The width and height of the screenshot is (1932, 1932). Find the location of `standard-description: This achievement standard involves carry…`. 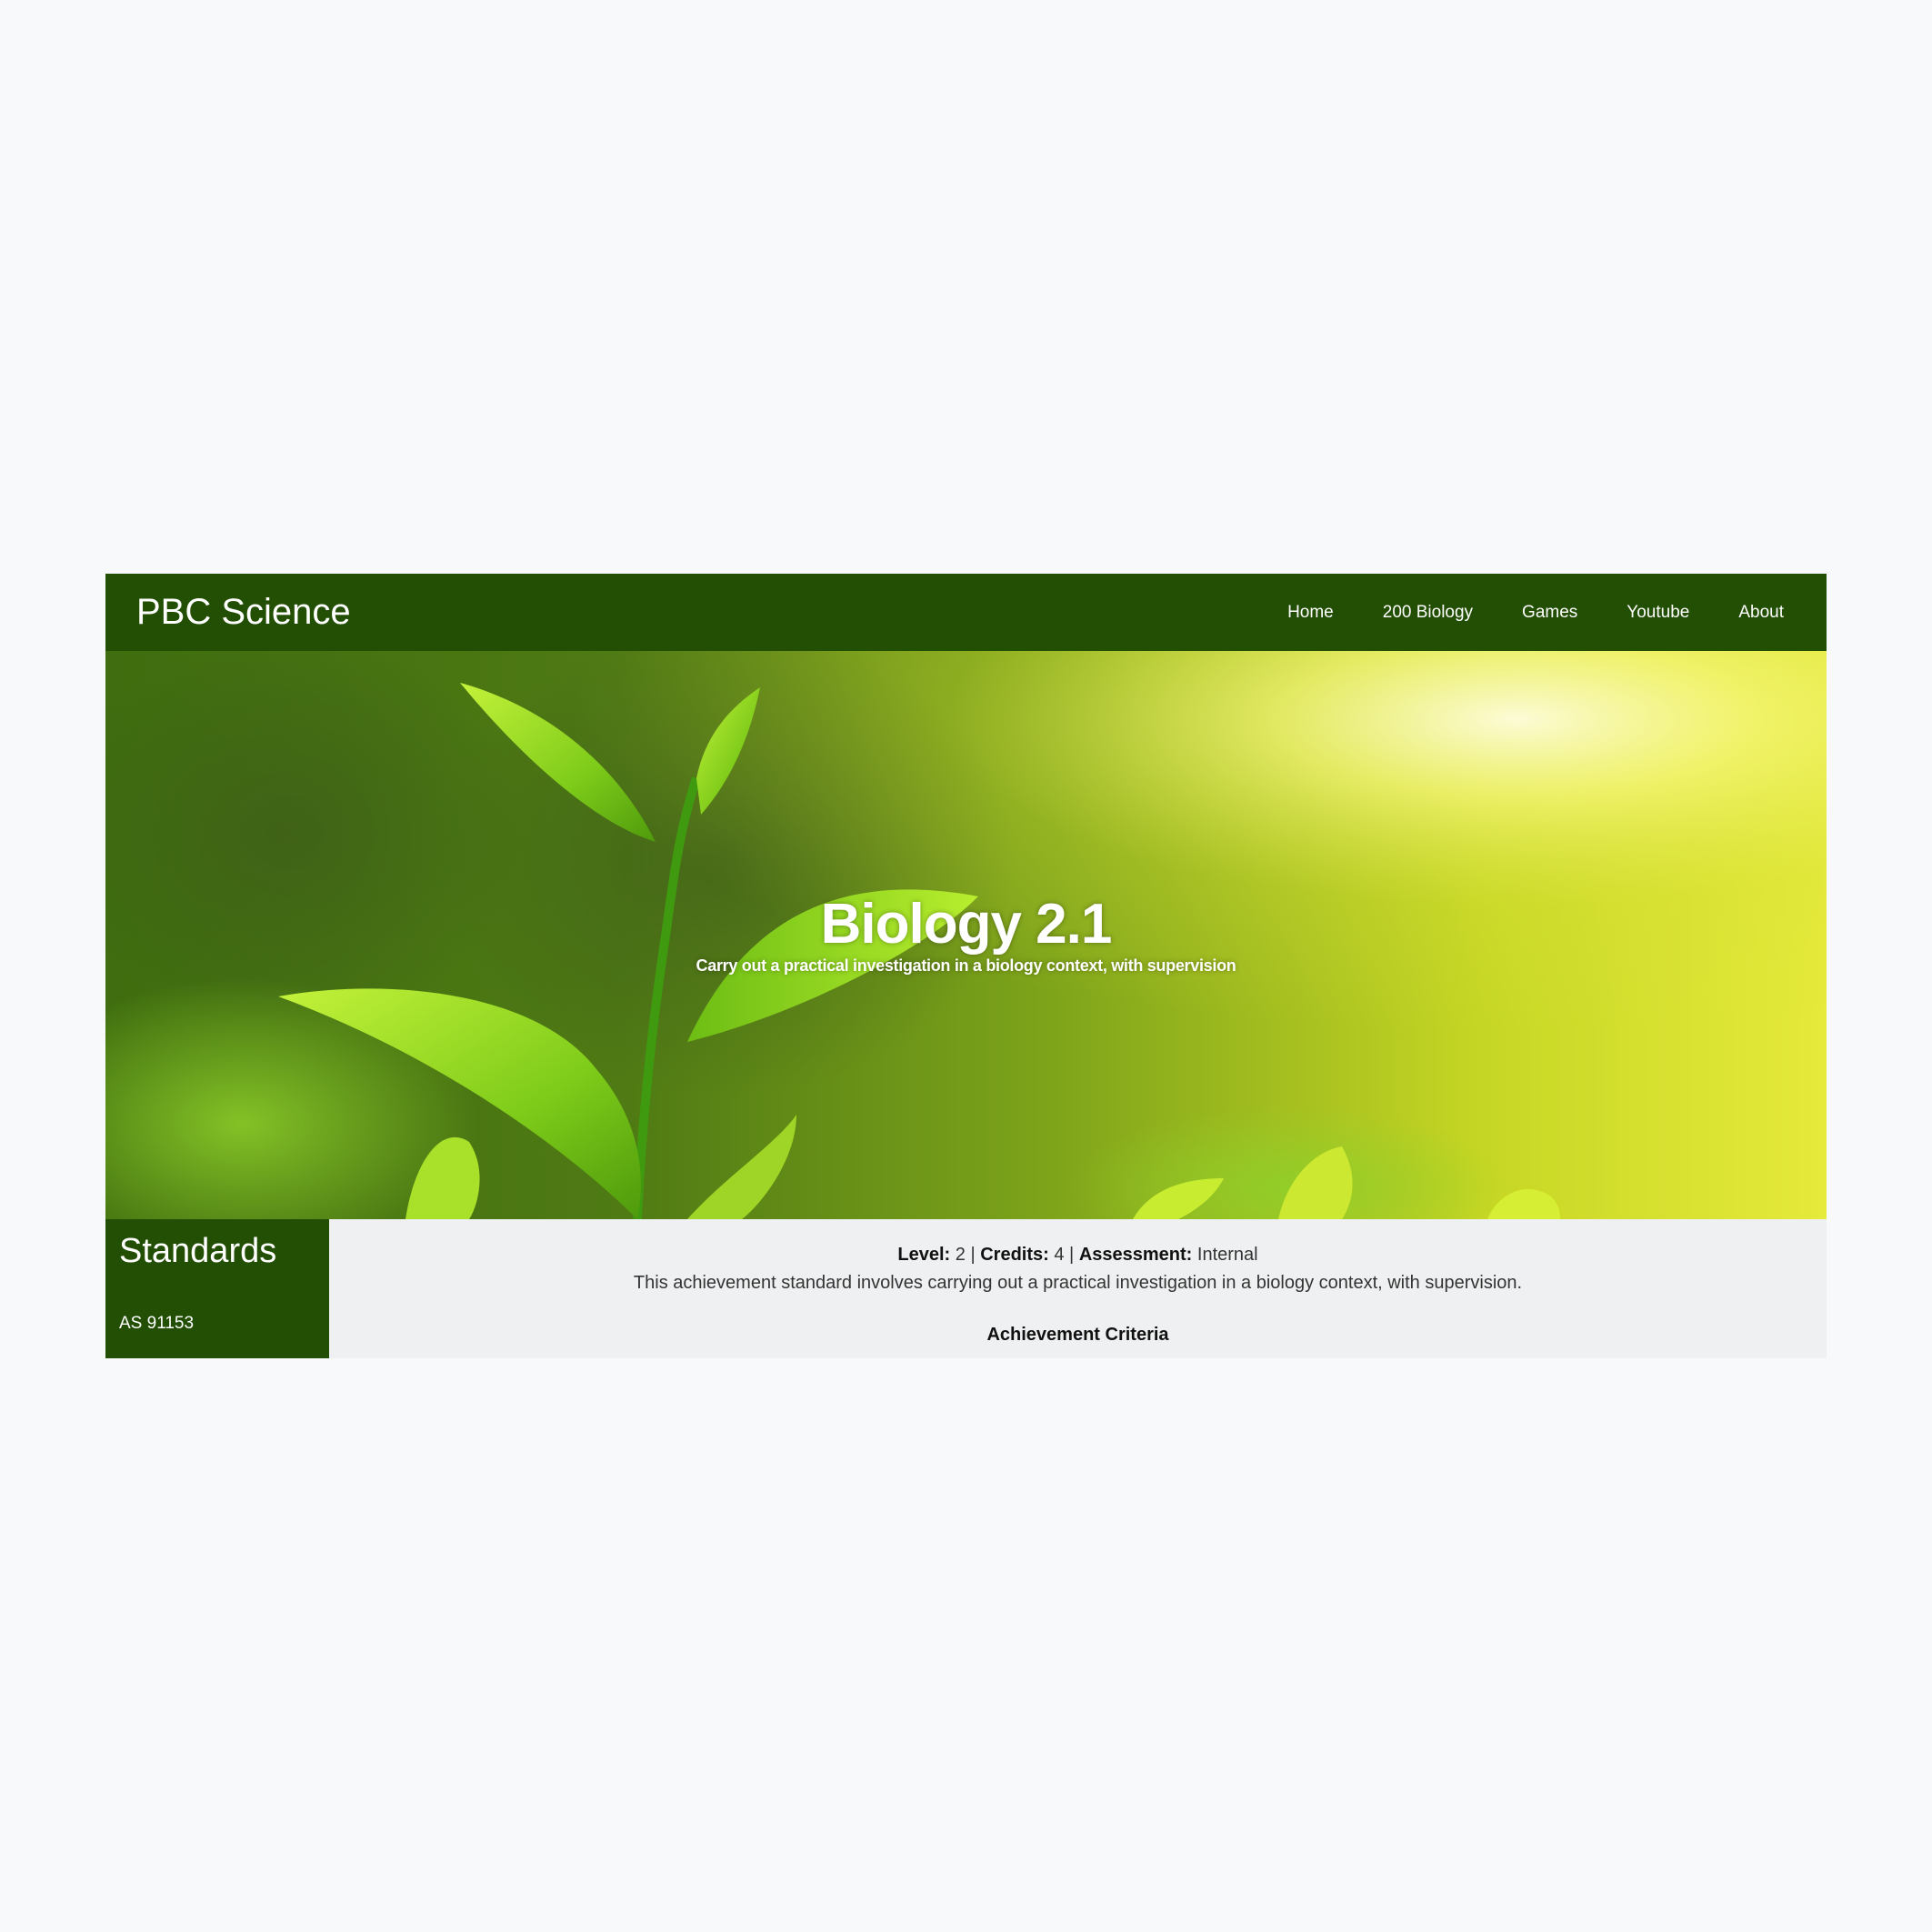

standard-description: This achievement standard involves carry… is located at coordinates (1078, 1283).